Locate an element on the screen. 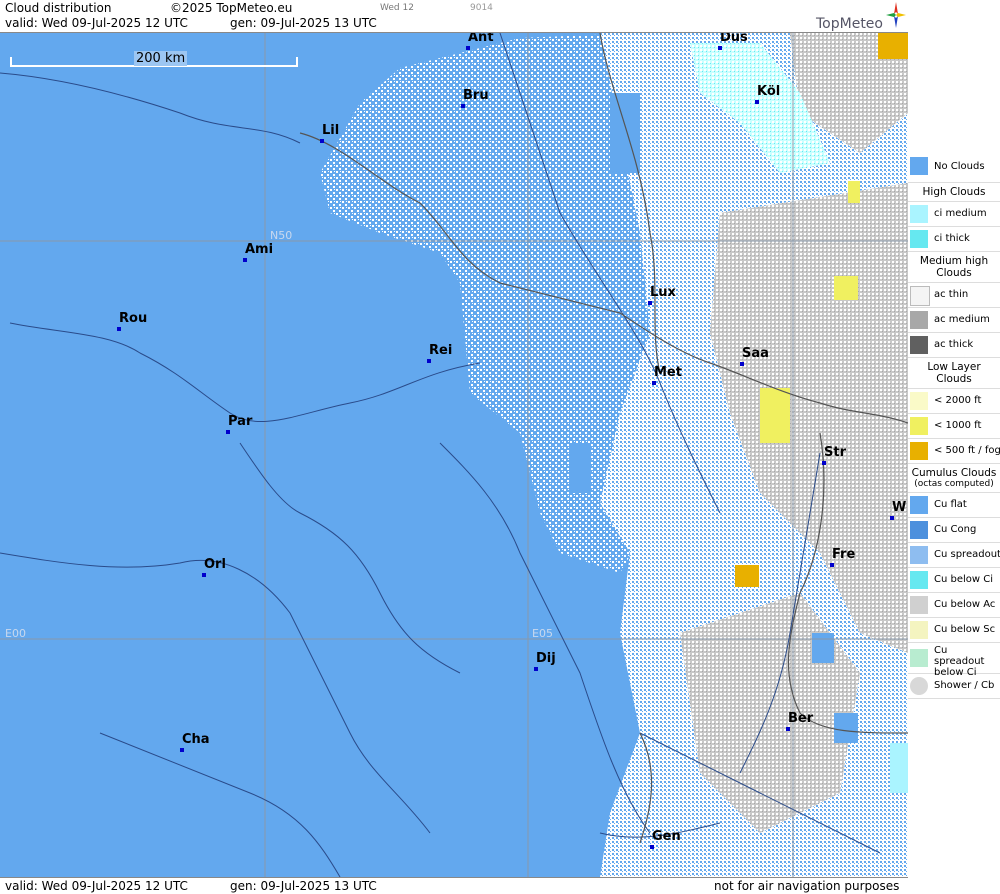  legend-ac-medium: ac medium is located at coordinates (954, 320).